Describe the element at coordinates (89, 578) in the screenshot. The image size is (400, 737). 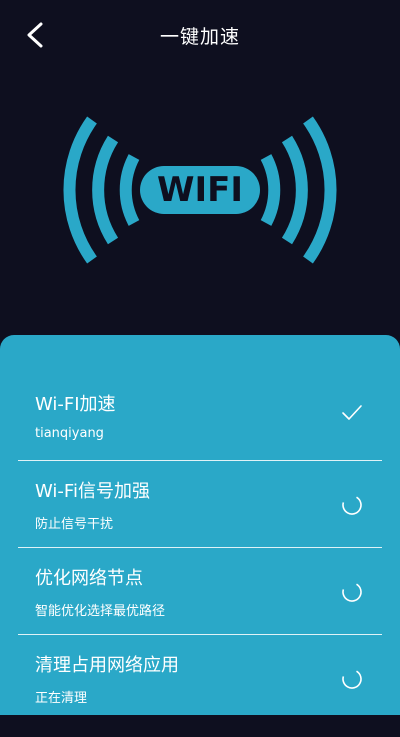
I see `item-title: 优化网络节点` at that location.